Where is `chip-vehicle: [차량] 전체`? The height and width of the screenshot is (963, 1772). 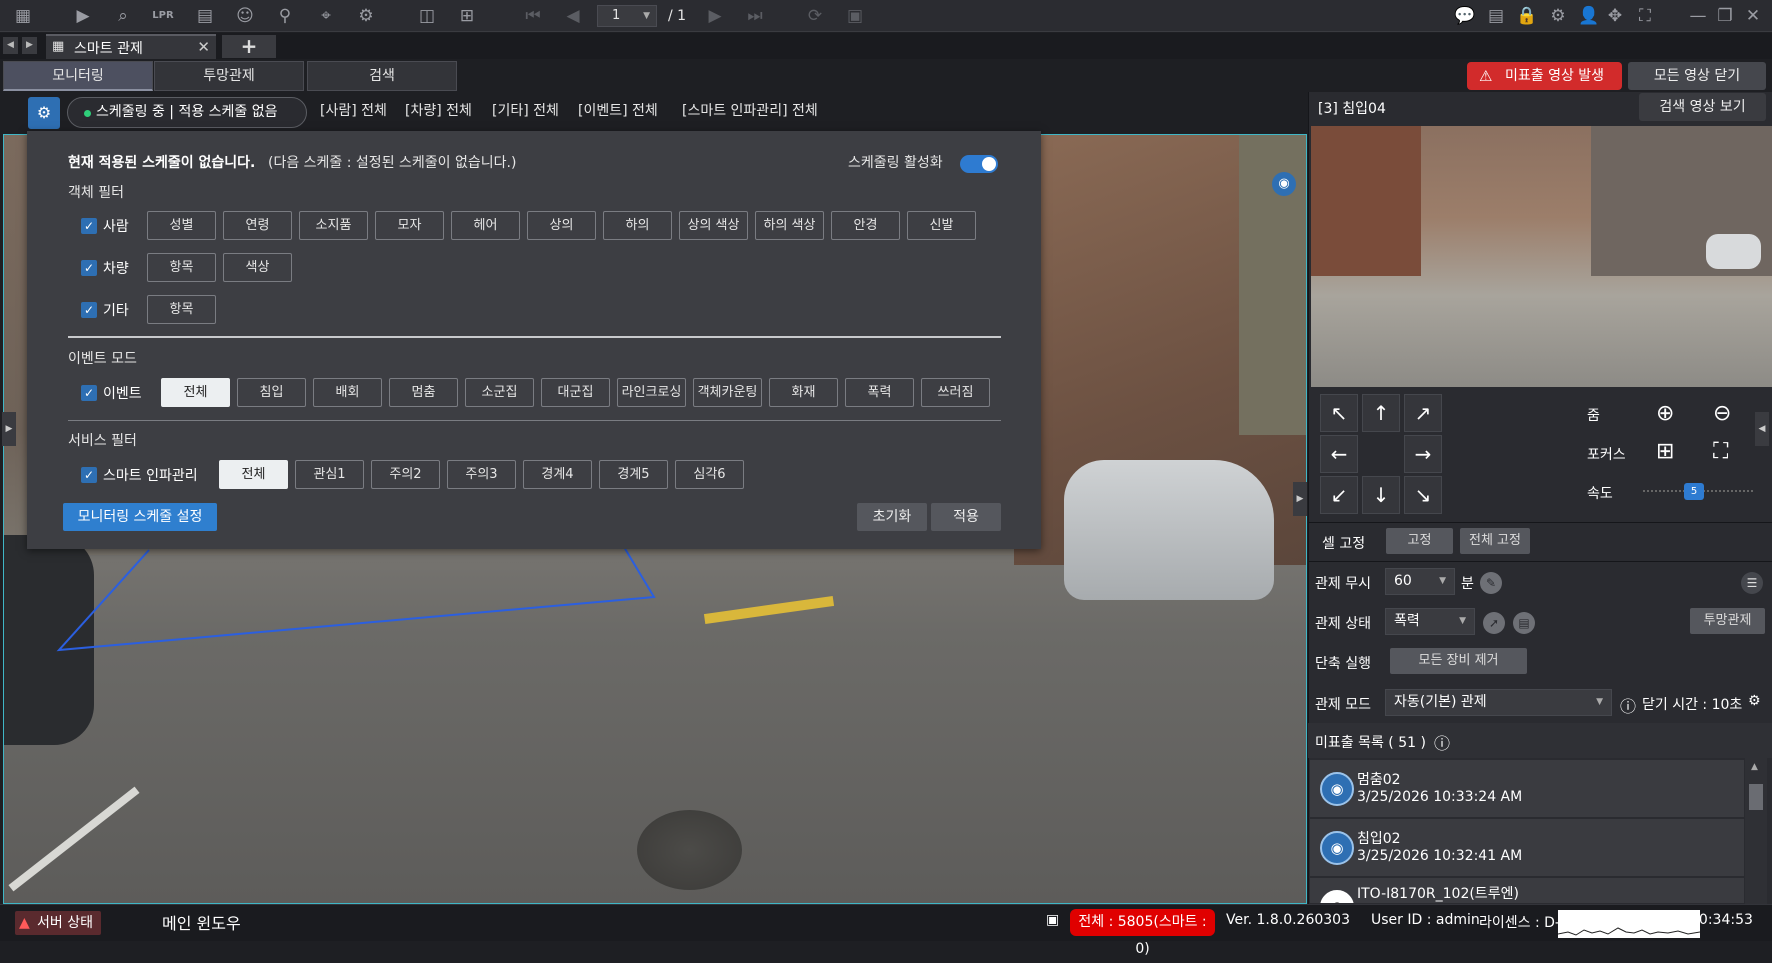
chip-vehicle: [차량] 전체 is located at coordinates (438, 110).